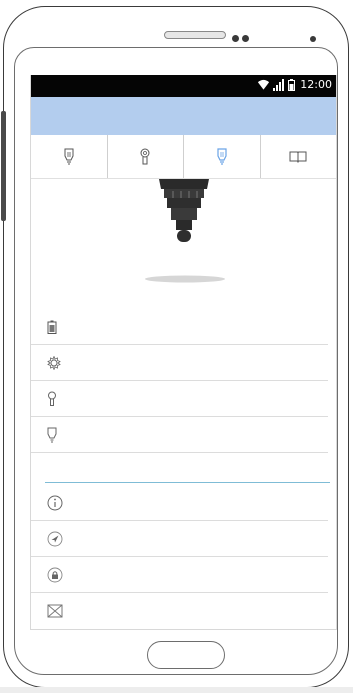 The height and width of the screenshot is (693, 353). Describe the element at coordinates (55, 611) in the screenshot. I see `mail-icon` at that location.